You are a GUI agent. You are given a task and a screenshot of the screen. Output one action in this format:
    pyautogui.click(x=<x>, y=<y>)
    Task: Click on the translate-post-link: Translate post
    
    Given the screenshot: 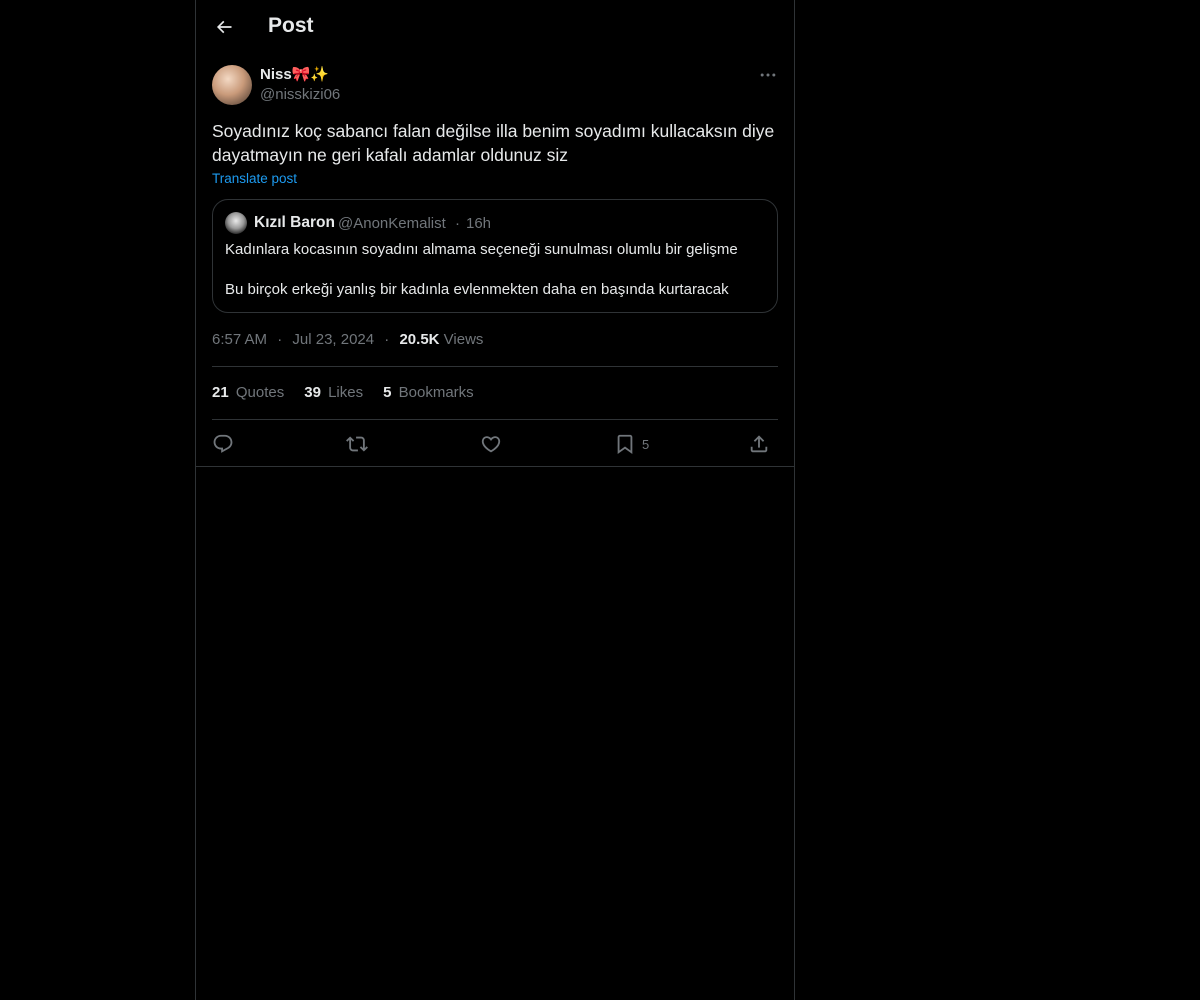 What is the action you would take?
    pyautogui.click(x=254, y=178)
    